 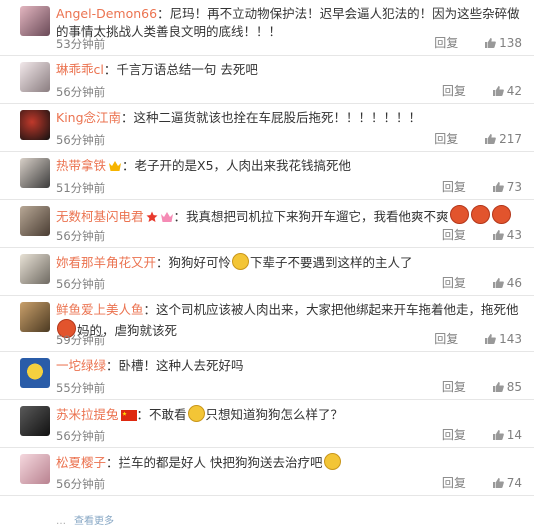 I want to click on comment-item: 苏米拉提兔 ：不敢看 只想知道狗狗怎么样了？ 56分钟前 回复 14, so click(x=267, y=424).